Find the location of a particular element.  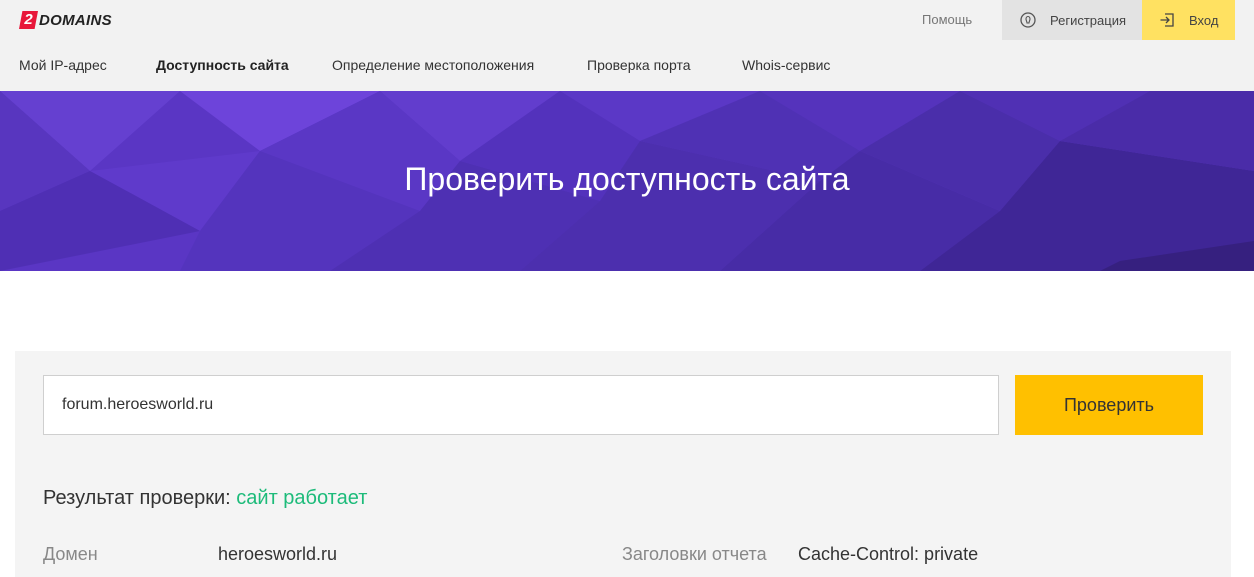

user-icon is located at coordinates (1028, 20).